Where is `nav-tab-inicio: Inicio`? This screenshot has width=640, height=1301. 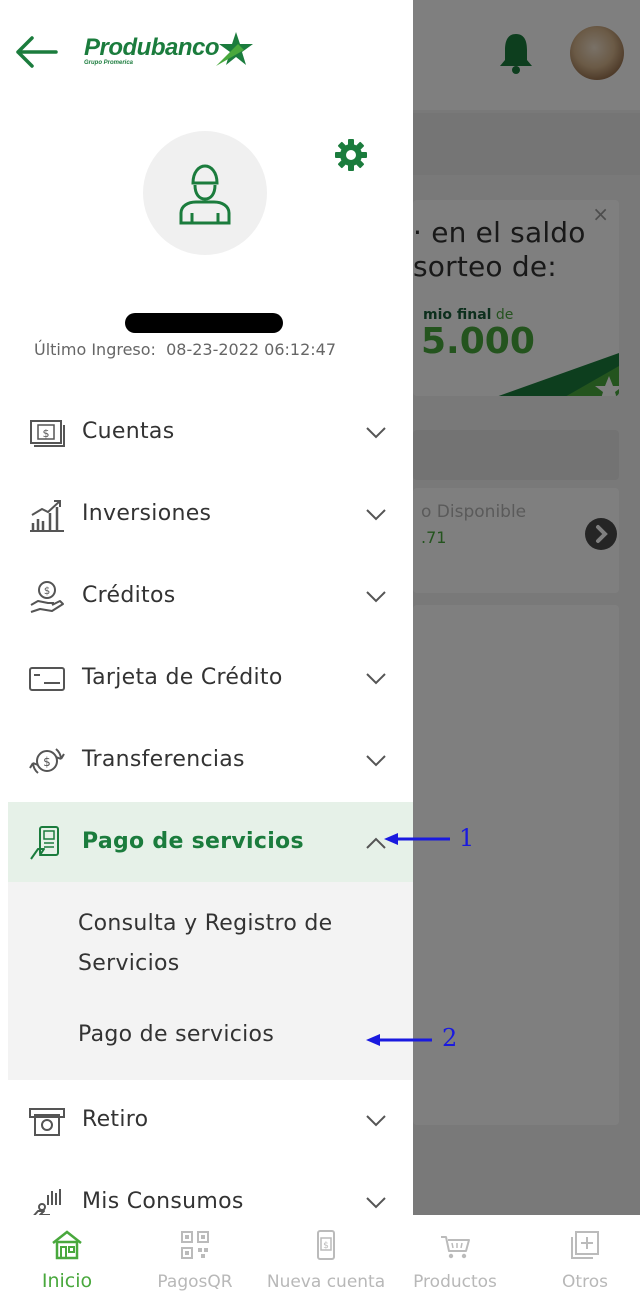
nav-tab-inicio: Inicio is located at coordinates (67, 1258).